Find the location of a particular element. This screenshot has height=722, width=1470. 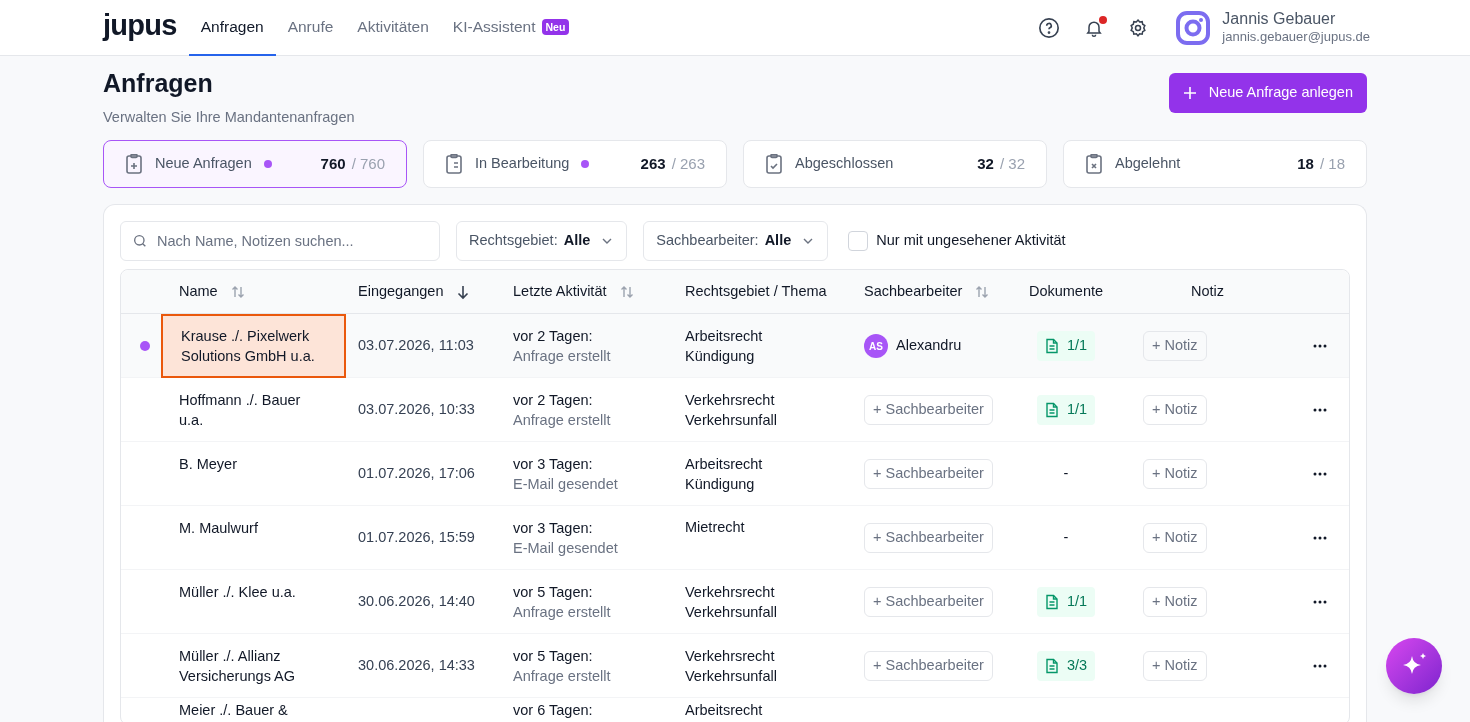

page-title: Anfragen is located at coordinates (158, 83).